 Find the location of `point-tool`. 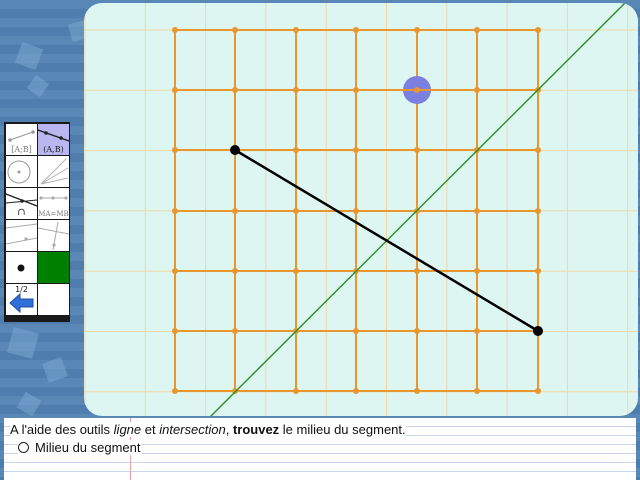

point-tool is located at coordinates (21, 267).